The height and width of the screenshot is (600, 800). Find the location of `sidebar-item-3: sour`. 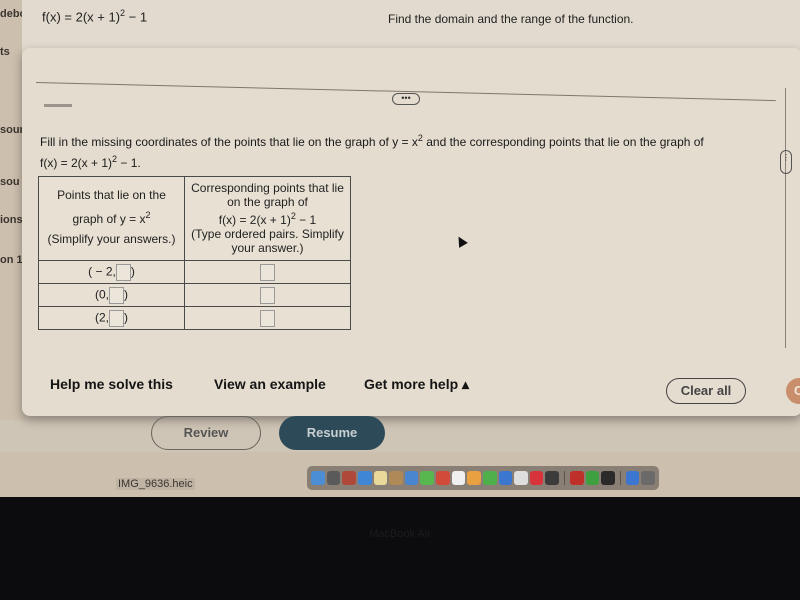

sidebar-item-3: sour is located at coordinates (12, 130).